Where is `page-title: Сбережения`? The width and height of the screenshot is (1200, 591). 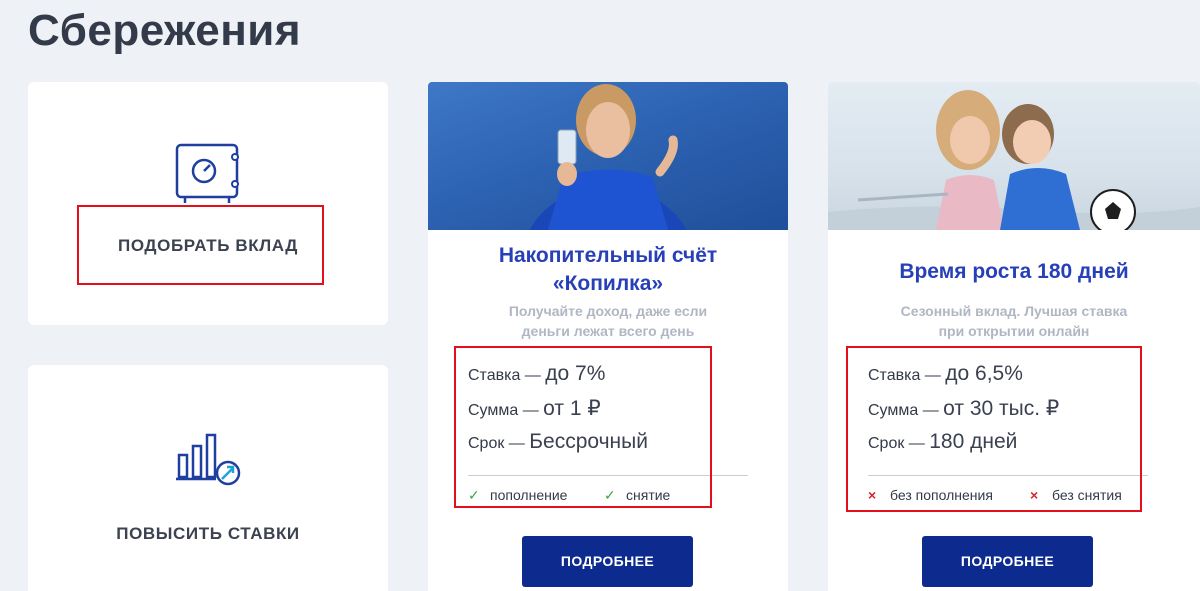
page-title: Сбережения is located at coordinates (164, 30).